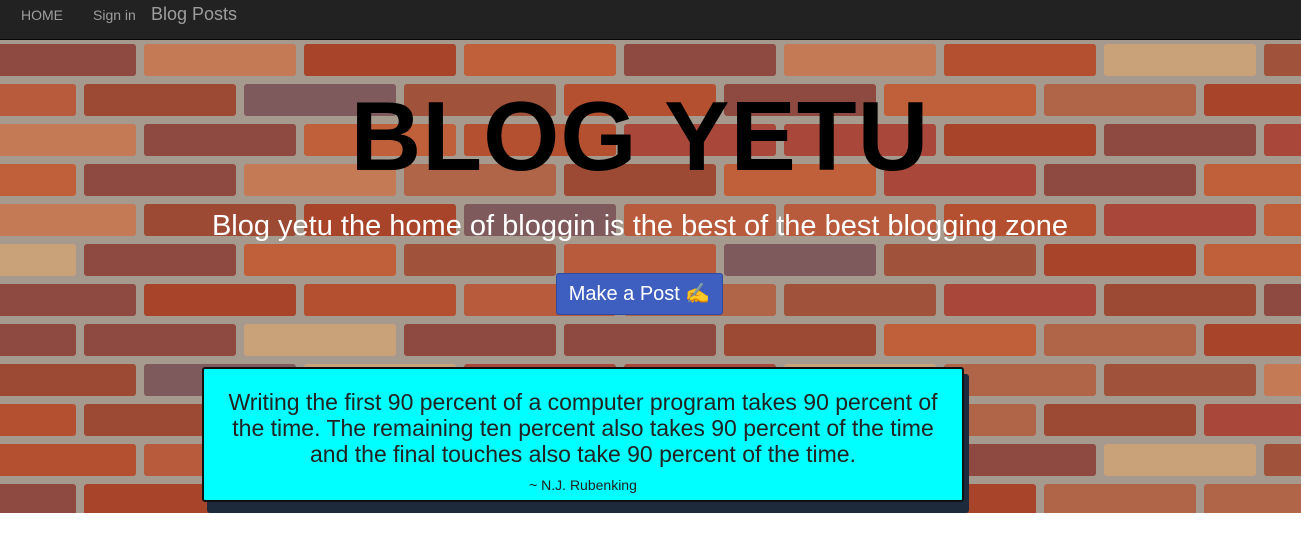  What do you see at coordinates (650, 20) in the screenshot?
I see `top-navbar: HOME Sign in Blog Posts` at bounding box center [650, 20].